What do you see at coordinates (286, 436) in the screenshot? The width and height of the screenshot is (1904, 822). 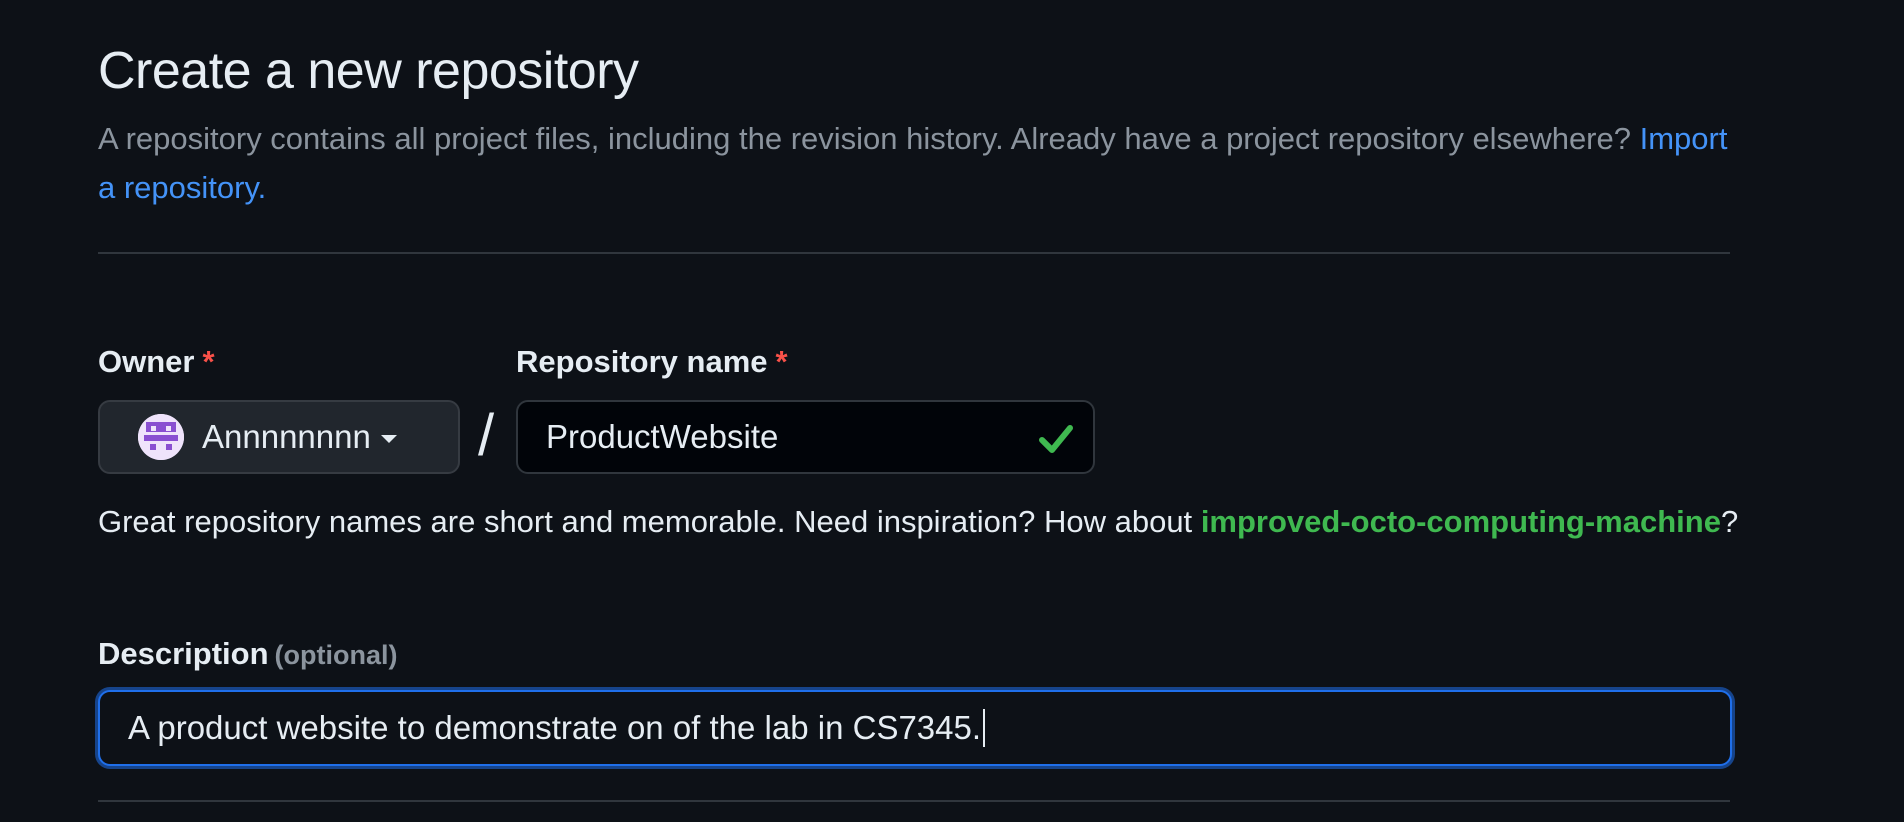 I see `owner-name: Annnnnnnn` at bounding box center [286, 436].